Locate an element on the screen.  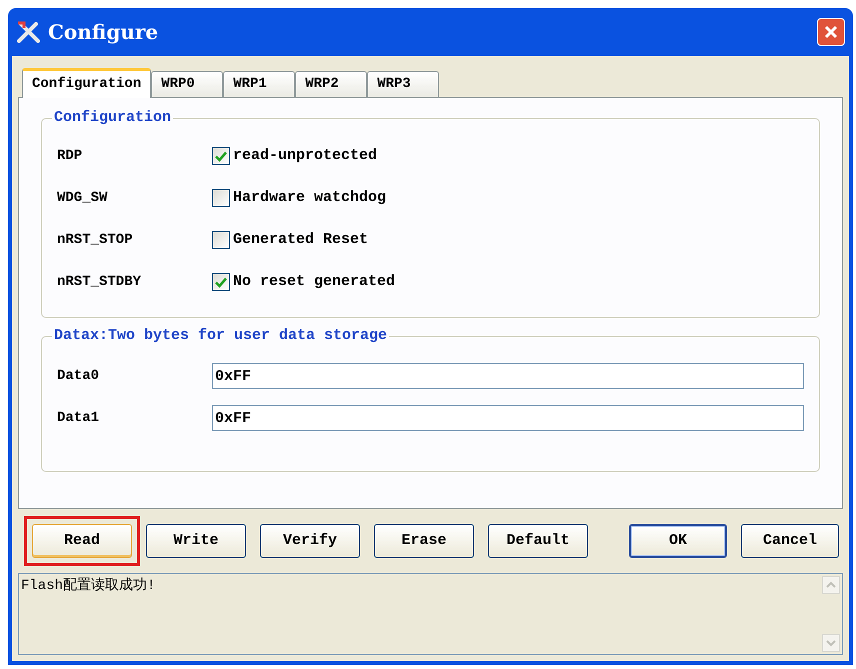
group-title: Datax:Two bytes for user data storage is located at coordinates (221, 336).